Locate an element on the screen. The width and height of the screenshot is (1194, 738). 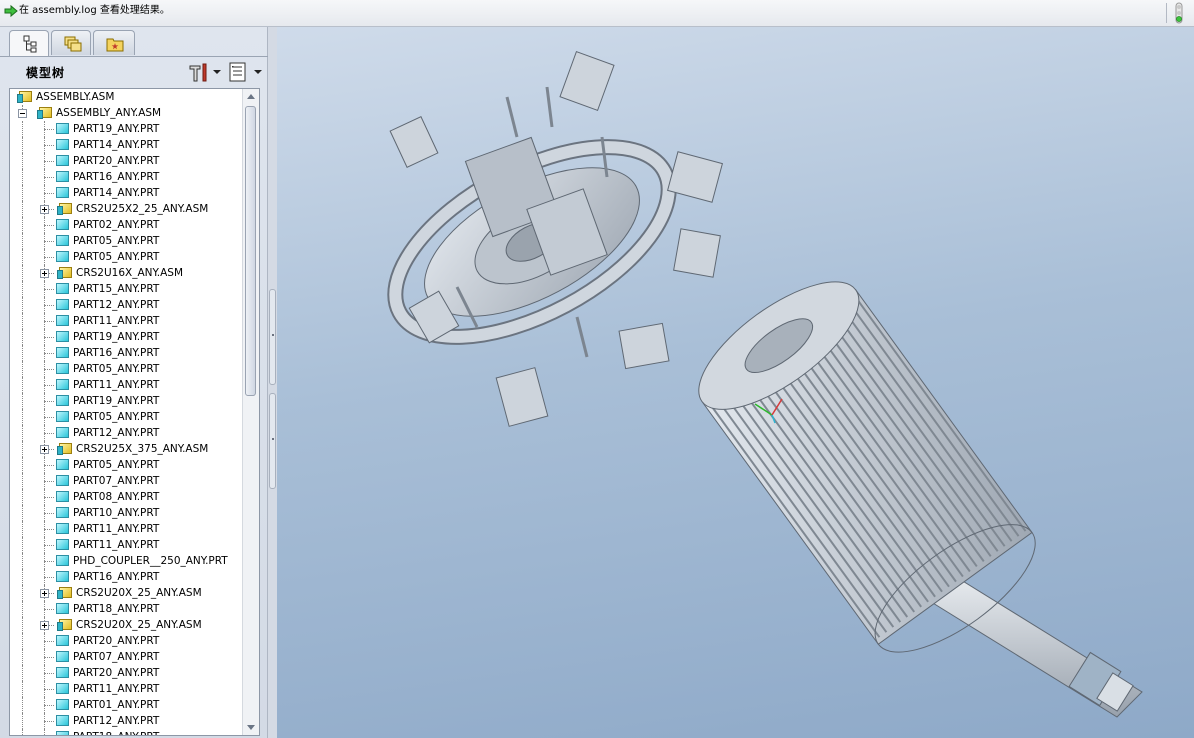
tree-item: PART02_ANY.PRT is located at coordinates (126, 225).